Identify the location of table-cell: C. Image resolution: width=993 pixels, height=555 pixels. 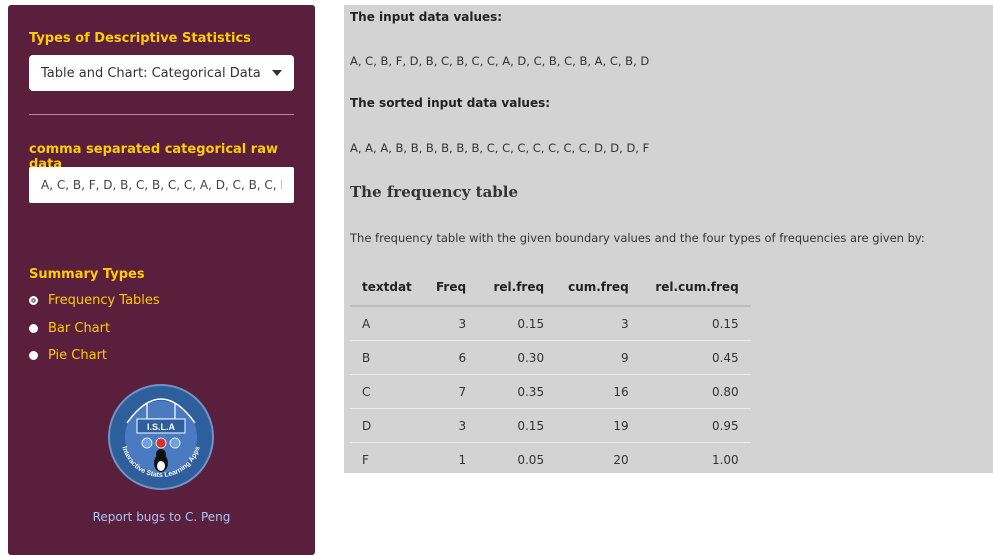
(387, 391).